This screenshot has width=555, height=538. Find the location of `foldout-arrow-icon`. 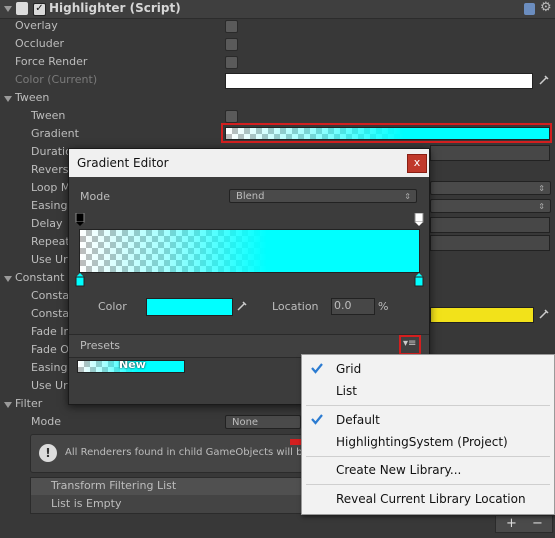

foldout-arrow-icon is located at coordinates (8, 9).